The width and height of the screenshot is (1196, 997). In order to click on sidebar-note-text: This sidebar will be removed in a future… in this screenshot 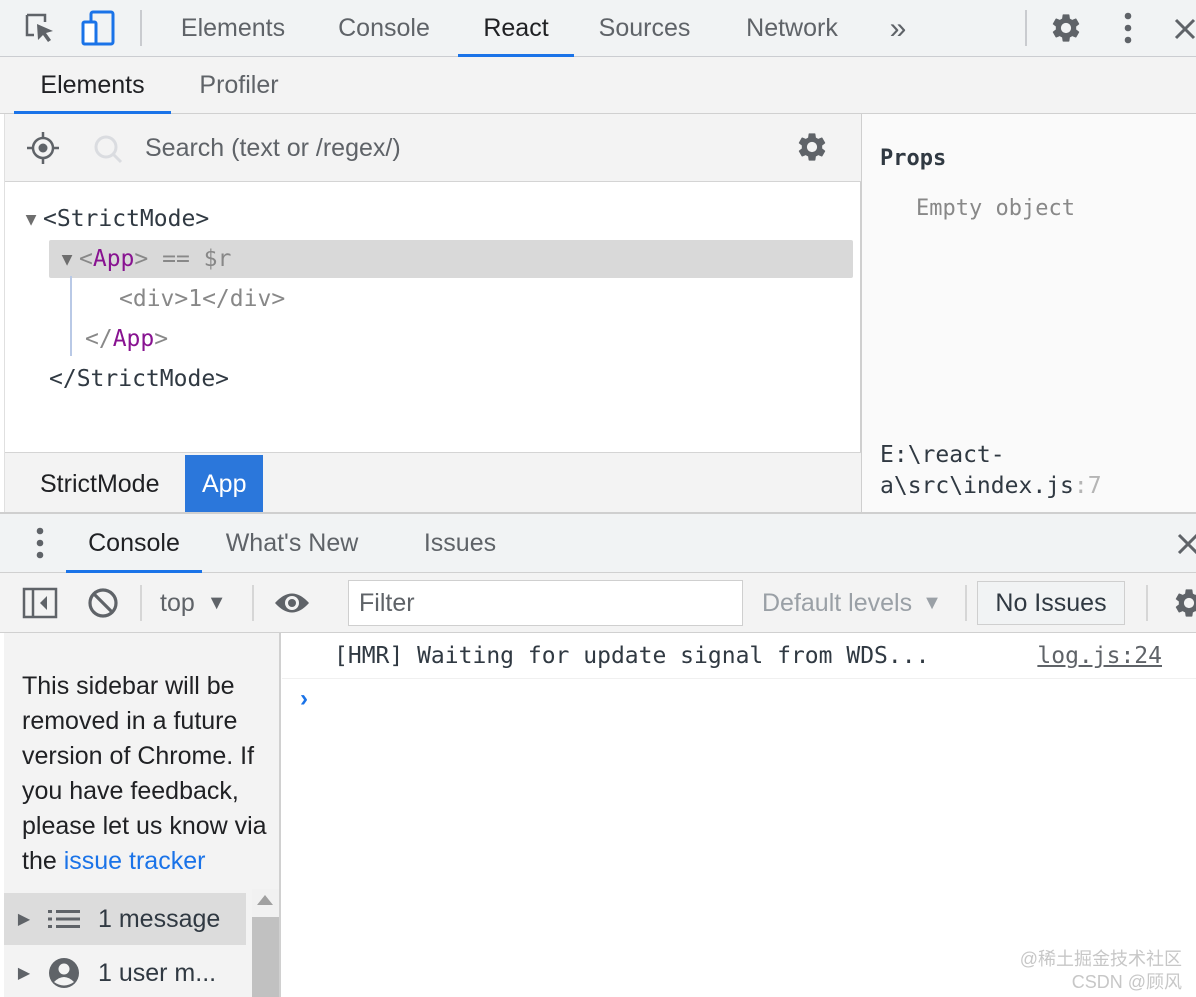, I will do `click(144, 773)`.